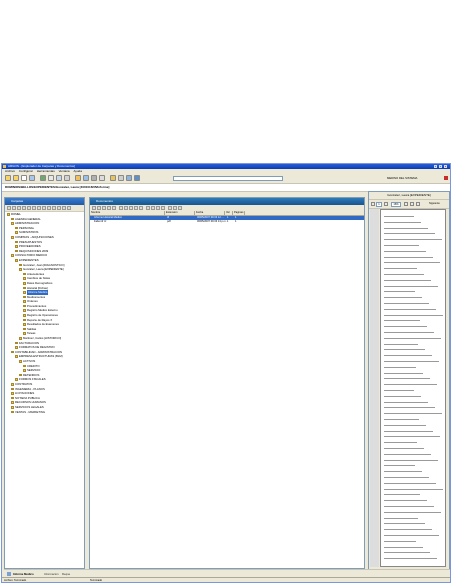  Describe the element at coordinates (39, 208) in the screenshot. I see `tree-refresh-icon` at that location.